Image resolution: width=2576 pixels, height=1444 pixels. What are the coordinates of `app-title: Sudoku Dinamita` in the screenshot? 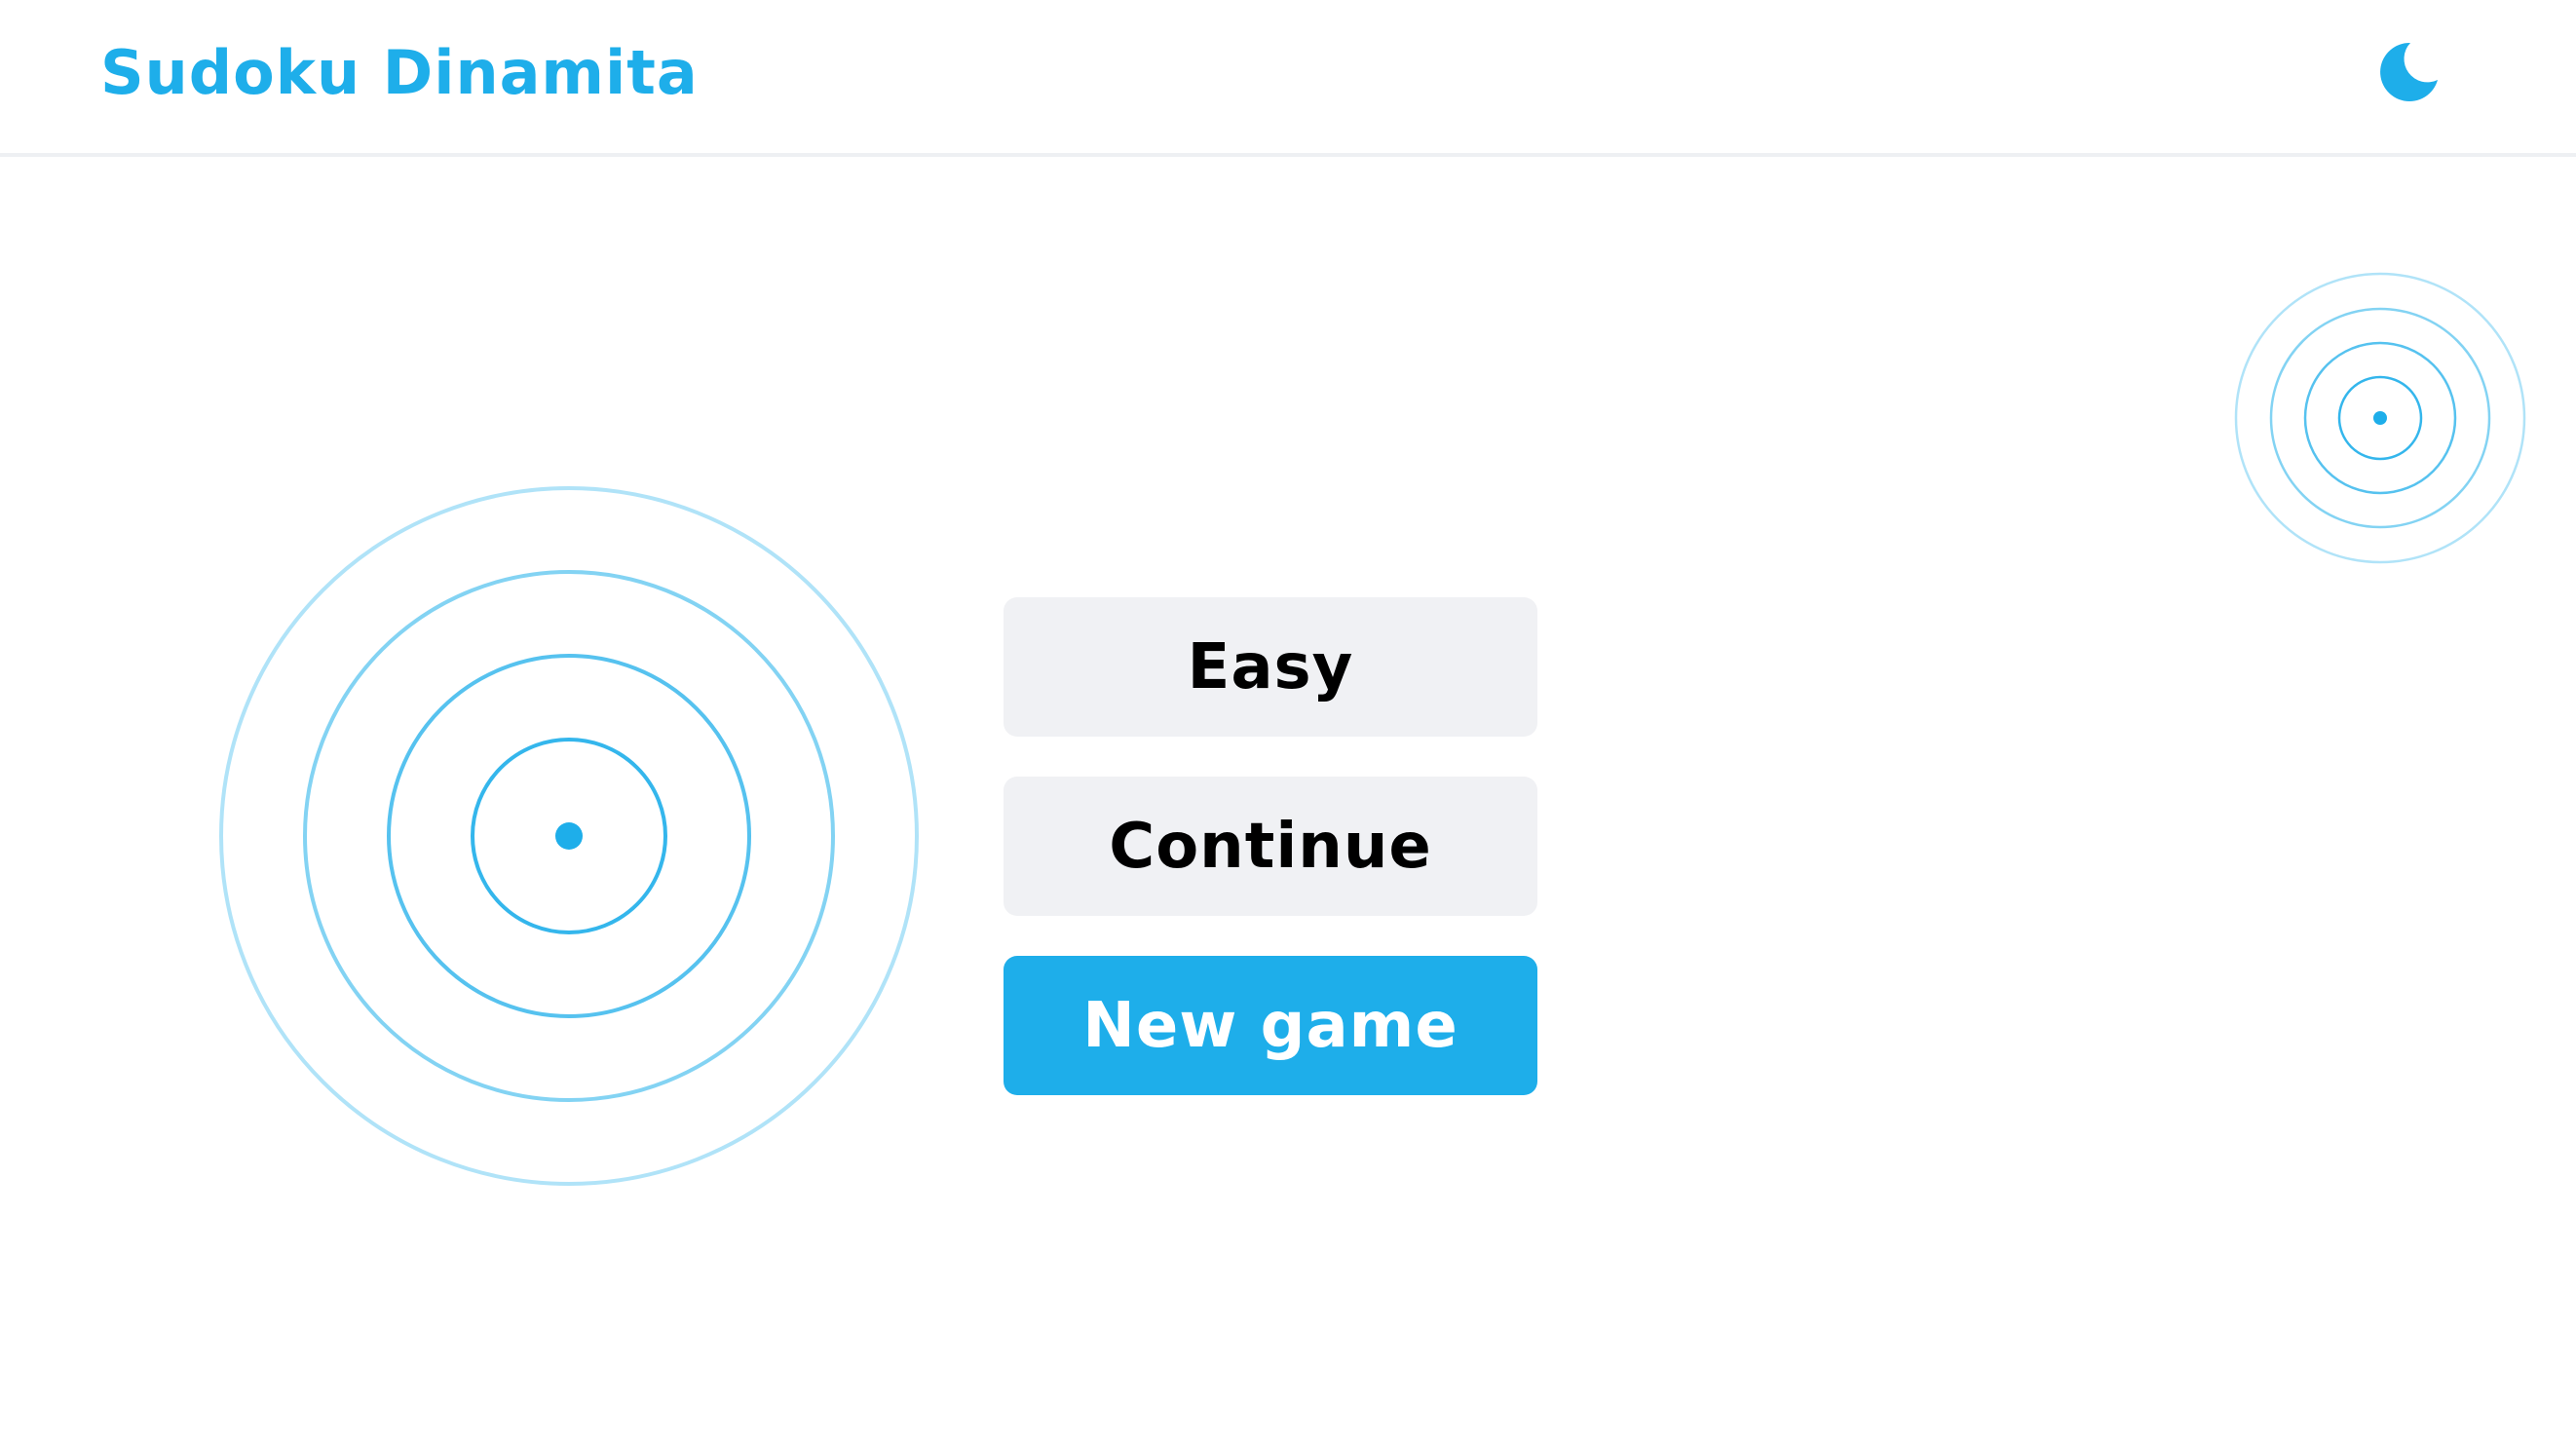 It's located at (399, 73).